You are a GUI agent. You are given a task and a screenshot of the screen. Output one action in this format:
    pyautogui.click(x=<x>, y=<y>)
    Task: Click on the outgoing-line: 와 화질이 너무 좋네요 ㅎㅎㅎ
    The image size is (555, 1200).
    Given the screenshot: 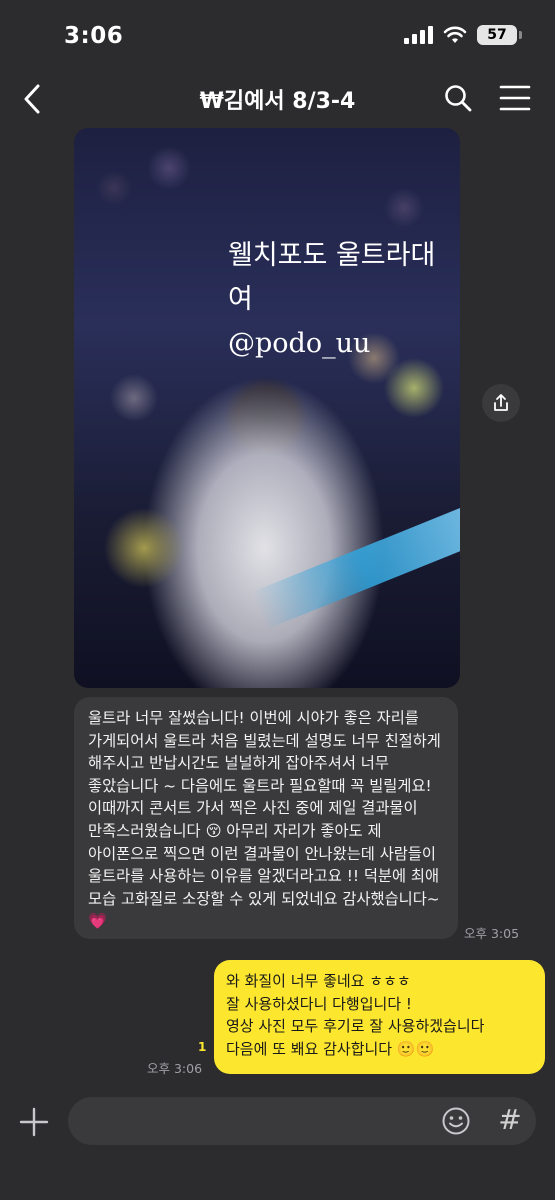 What is the action you would take?
    pyautogui.click(x=318, y=981)
    